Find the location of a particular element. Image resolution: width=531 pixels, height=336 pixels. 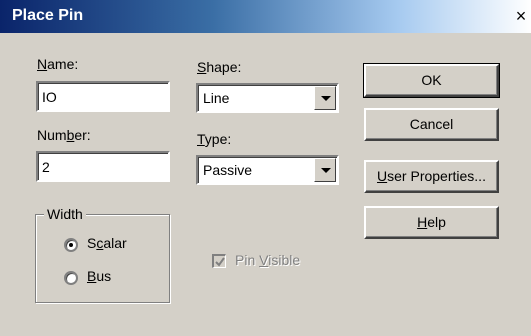

name-field is located at coordinates (103, 96).